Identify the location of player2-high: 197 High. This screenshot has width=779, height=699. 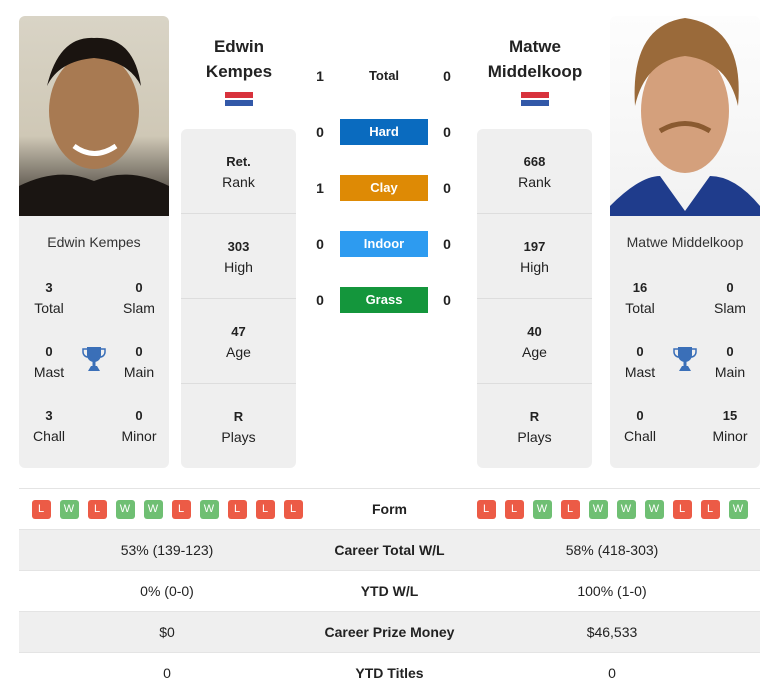
(534, 256).